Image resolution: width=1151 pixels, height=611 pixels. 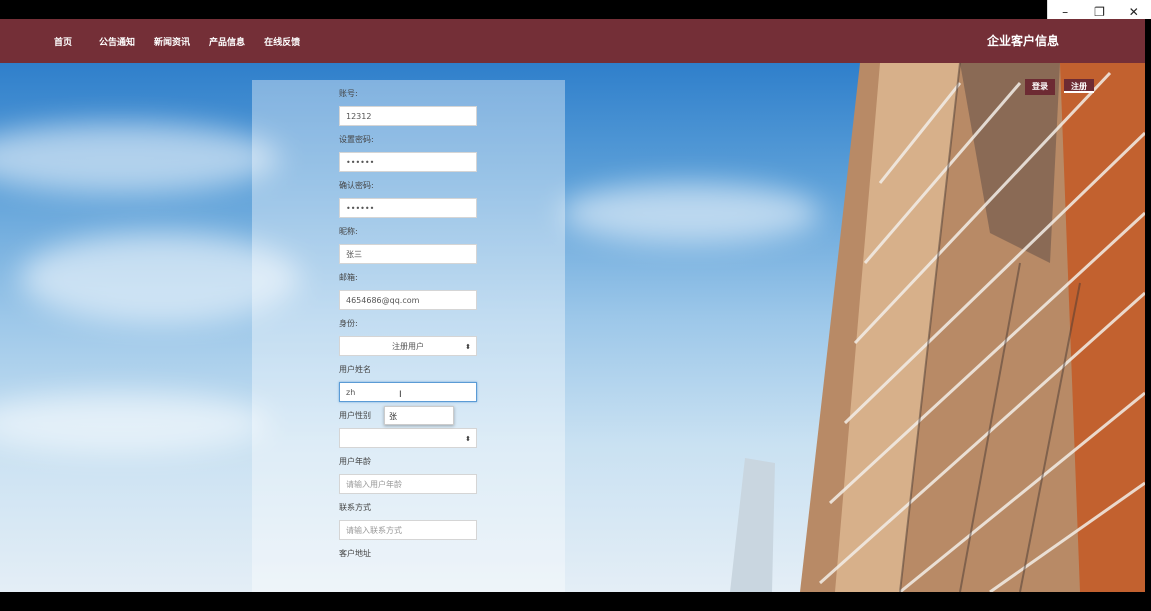 What do you see at coordinates (351, 392) in the screenshot?
I see `name-input-value: zh` at bounding box center [351, 392].